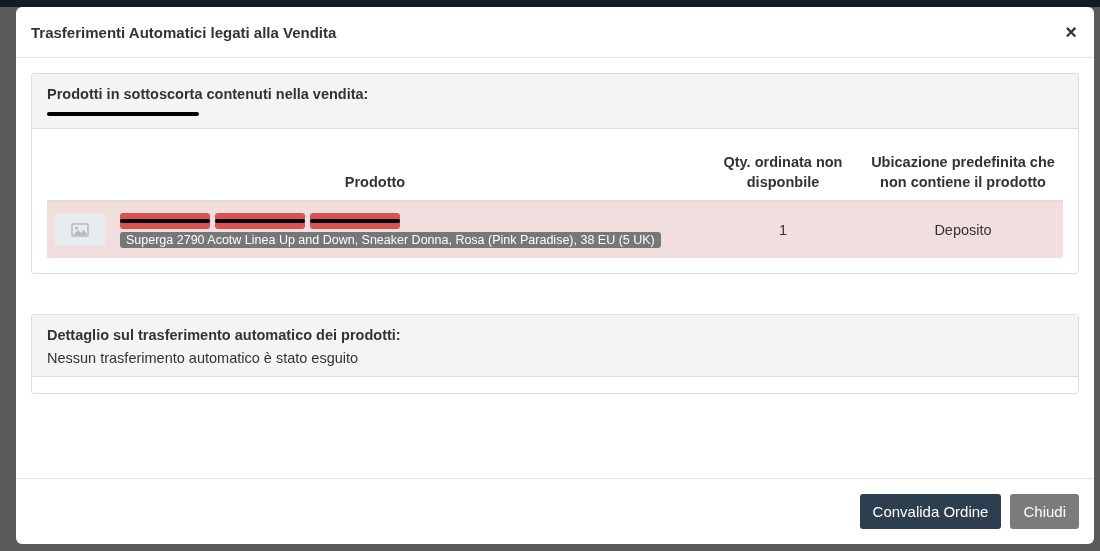 The image size is (1100, 551). I want to click on column-header: Ubicazione predefinita che non contiene il prodotto, so click(963, 172).